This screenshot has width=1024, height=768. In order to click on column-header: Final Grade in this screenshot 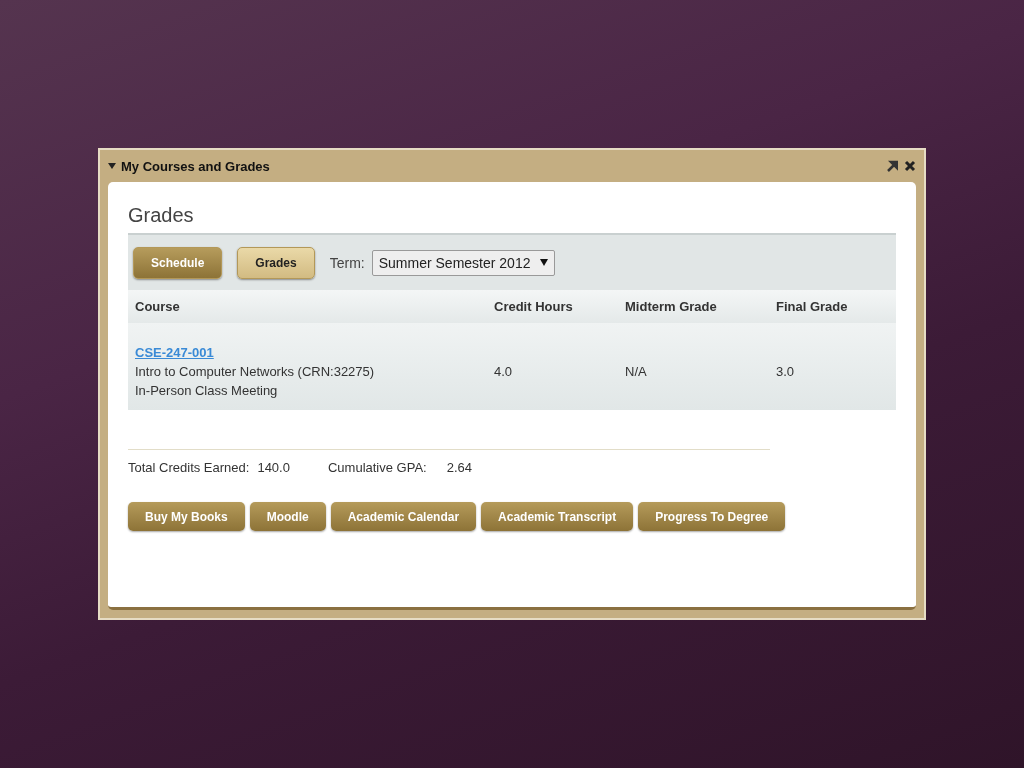, I will do `click(812, 306)`.